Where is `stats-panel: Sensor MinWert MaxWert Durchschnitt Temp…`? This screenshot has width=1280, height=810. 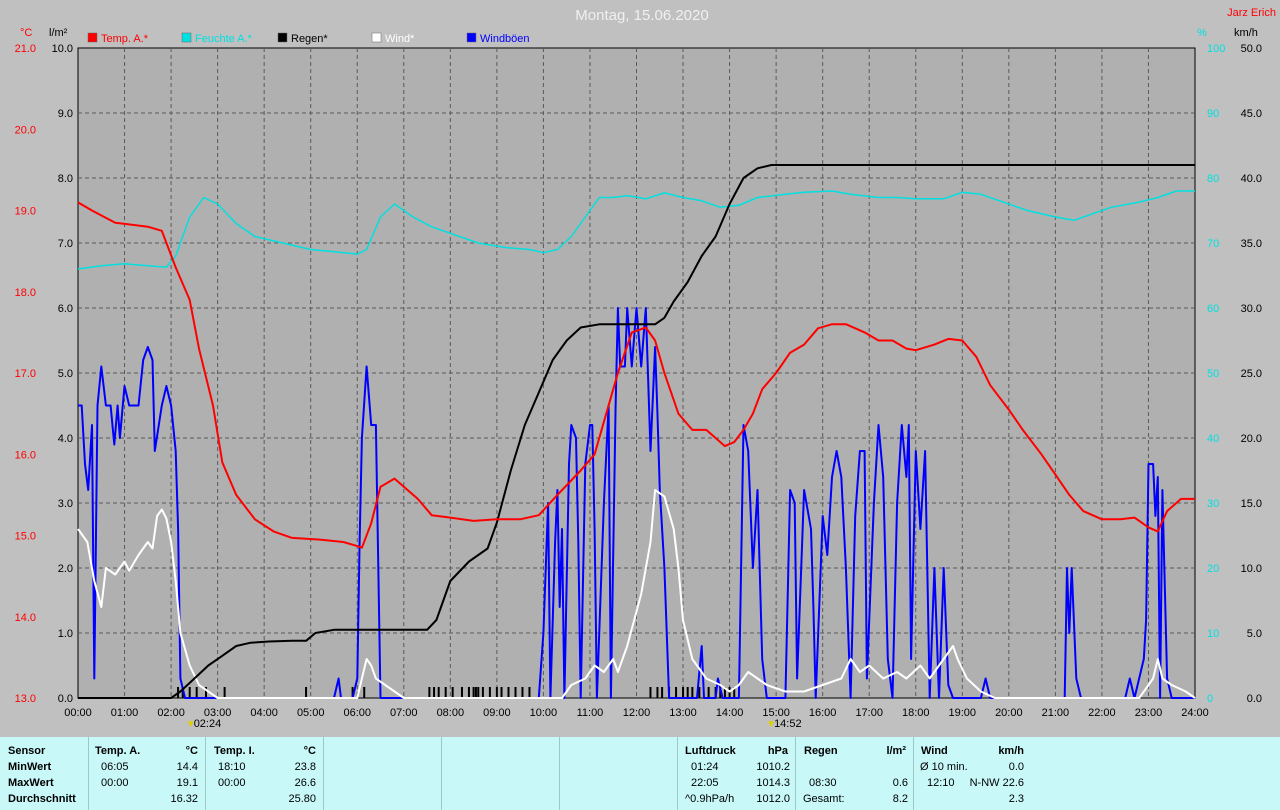
stats-panel: Sensor MinWert MaxWert Durchschnitt Temp… is located at coordinates (640, 773).